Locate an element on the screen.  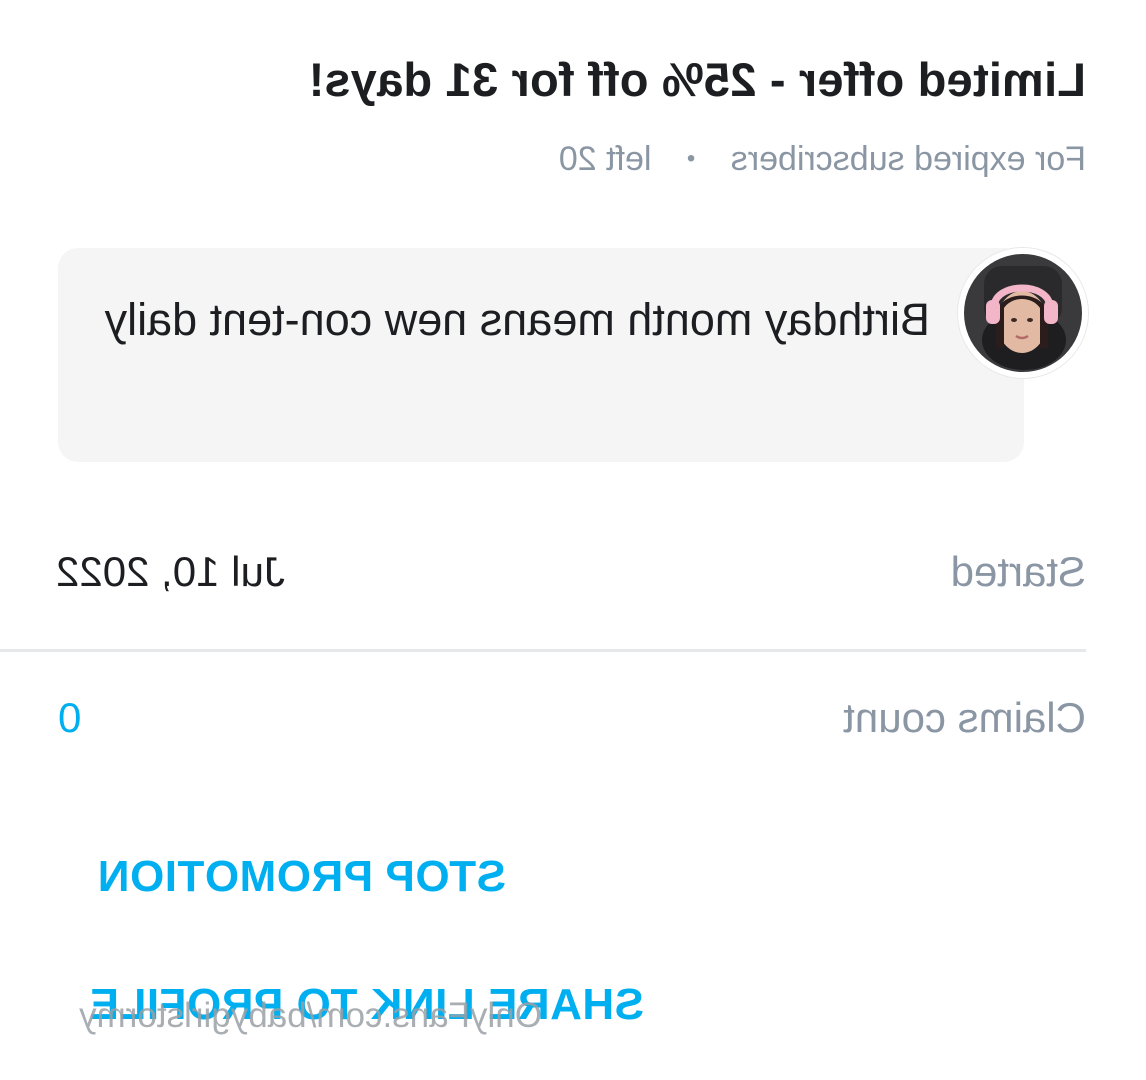
divider is located at coordinates (543, 650).